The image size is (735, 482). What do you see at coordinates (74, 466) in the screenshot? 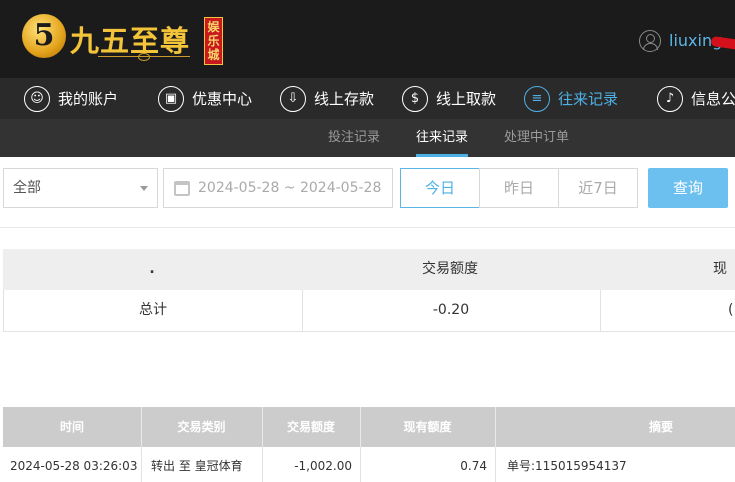
I see `time-cell: 2024-05-28 03:26:03` at bounding box center [74, 466].